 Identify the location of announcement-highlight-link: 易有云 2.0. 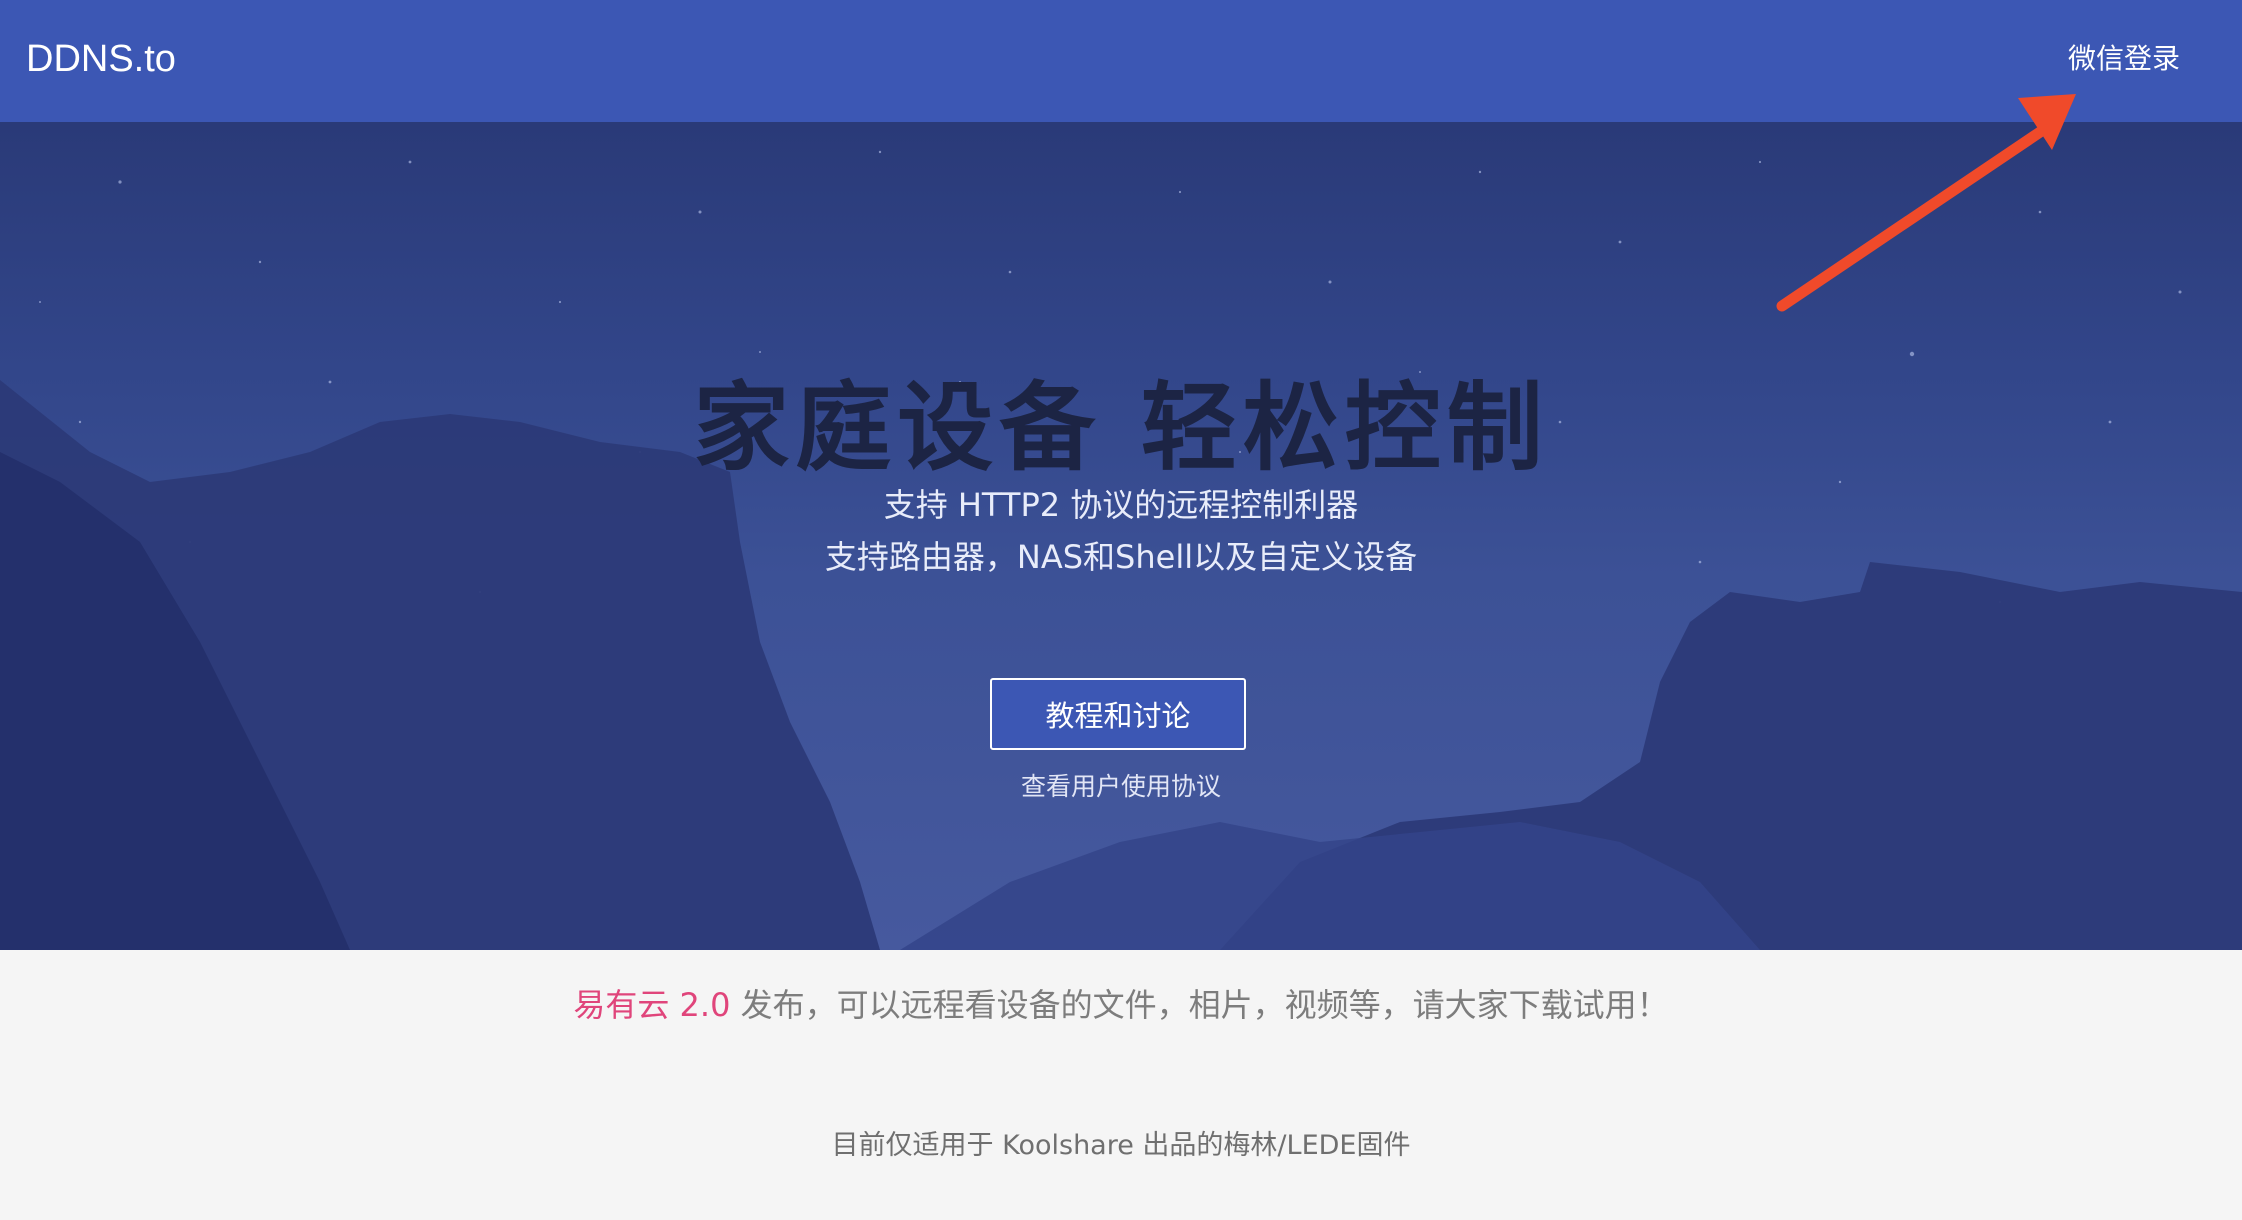
(651, 1005).